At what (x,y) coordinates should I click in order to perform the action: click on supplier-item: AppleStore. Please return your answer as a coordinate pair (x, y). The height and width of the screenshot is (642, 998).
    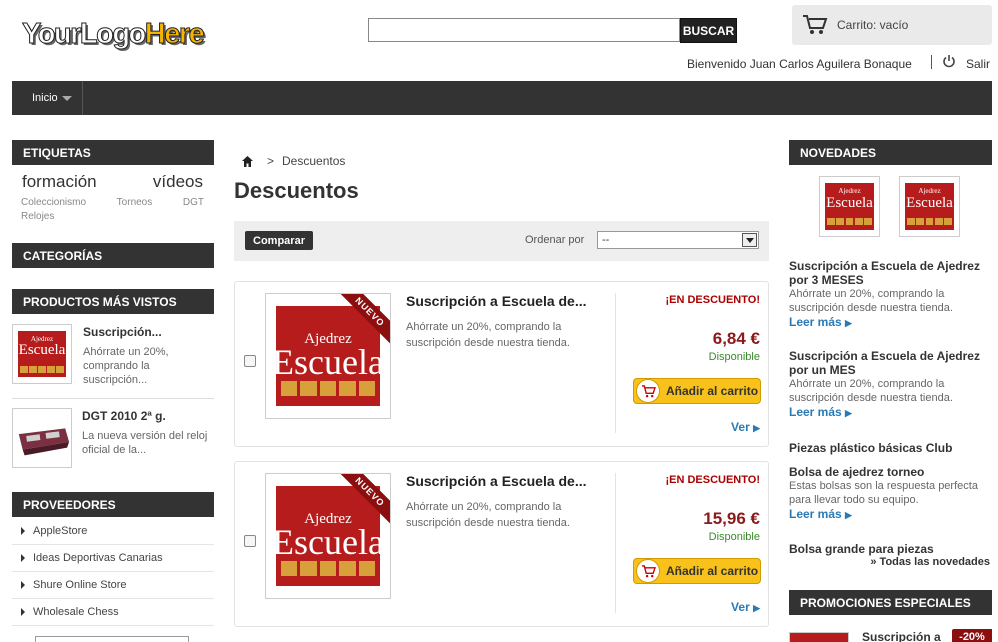
    Looking at the image, I should click on (113, 531).